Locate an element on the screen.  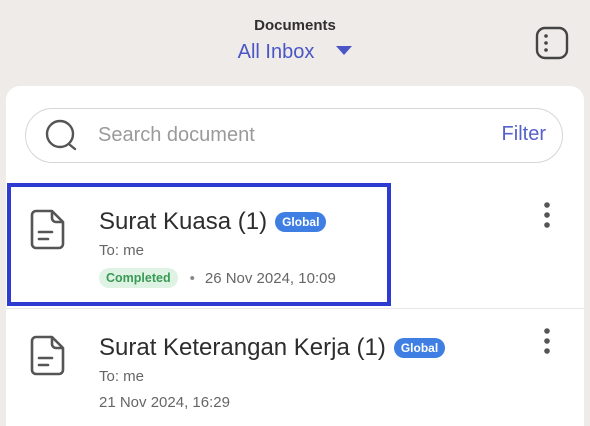
search-icon is located at coordinates (61, 134).